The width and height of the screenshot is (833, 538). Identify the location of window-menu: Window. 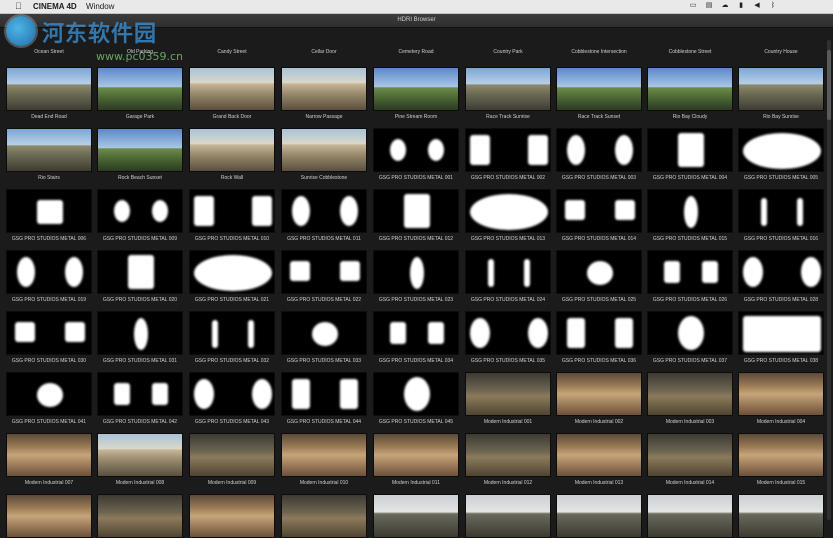
(100, 6).